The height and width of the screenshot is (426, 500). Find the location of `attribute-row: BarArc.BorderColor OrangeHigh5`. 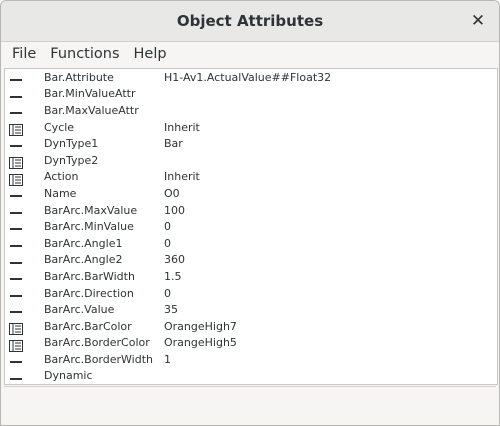

attribute-row: BarArc.BorderColor OrangeHigh5 is located at coordinates (251, 343).